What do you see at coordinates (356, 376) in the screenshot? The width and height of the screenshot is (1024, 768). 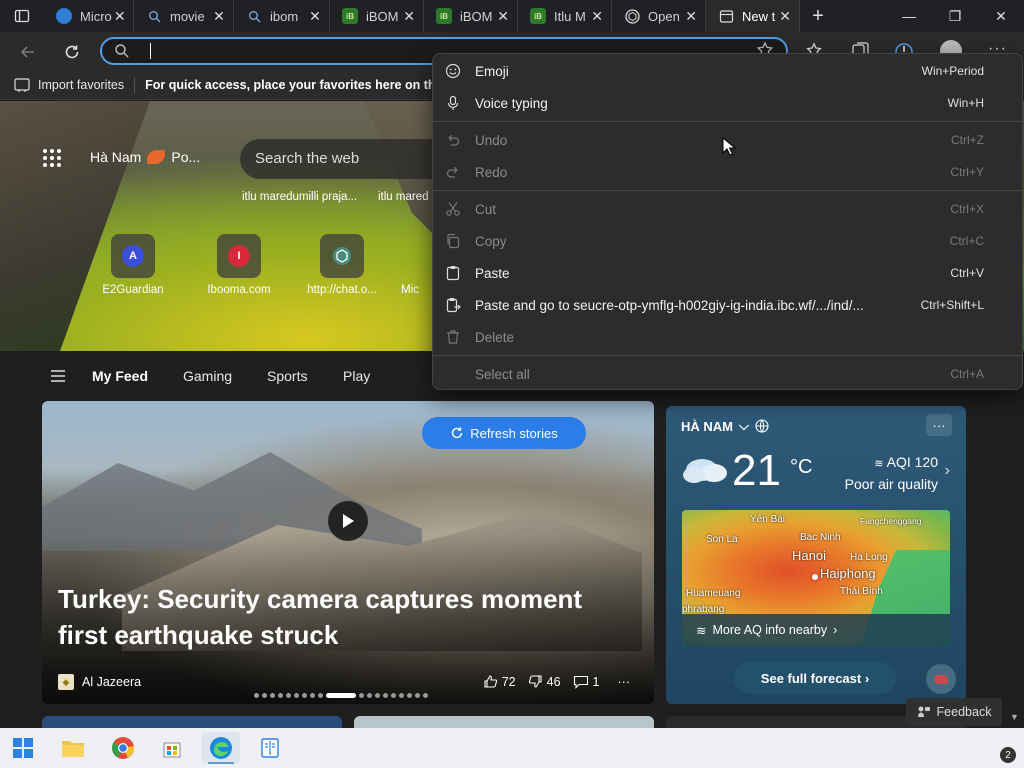 I see `feed-tab-play: Play` at bounding box center [356, 376].